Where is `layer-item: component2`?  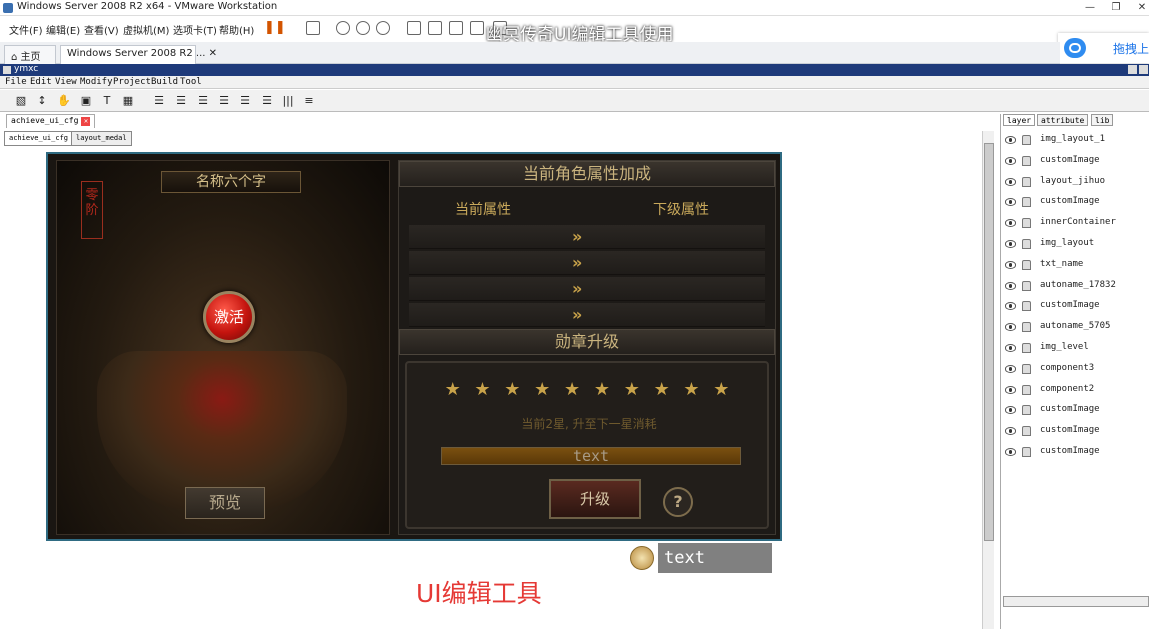 layer-item: component2 is located at coordinates (1075, 392).